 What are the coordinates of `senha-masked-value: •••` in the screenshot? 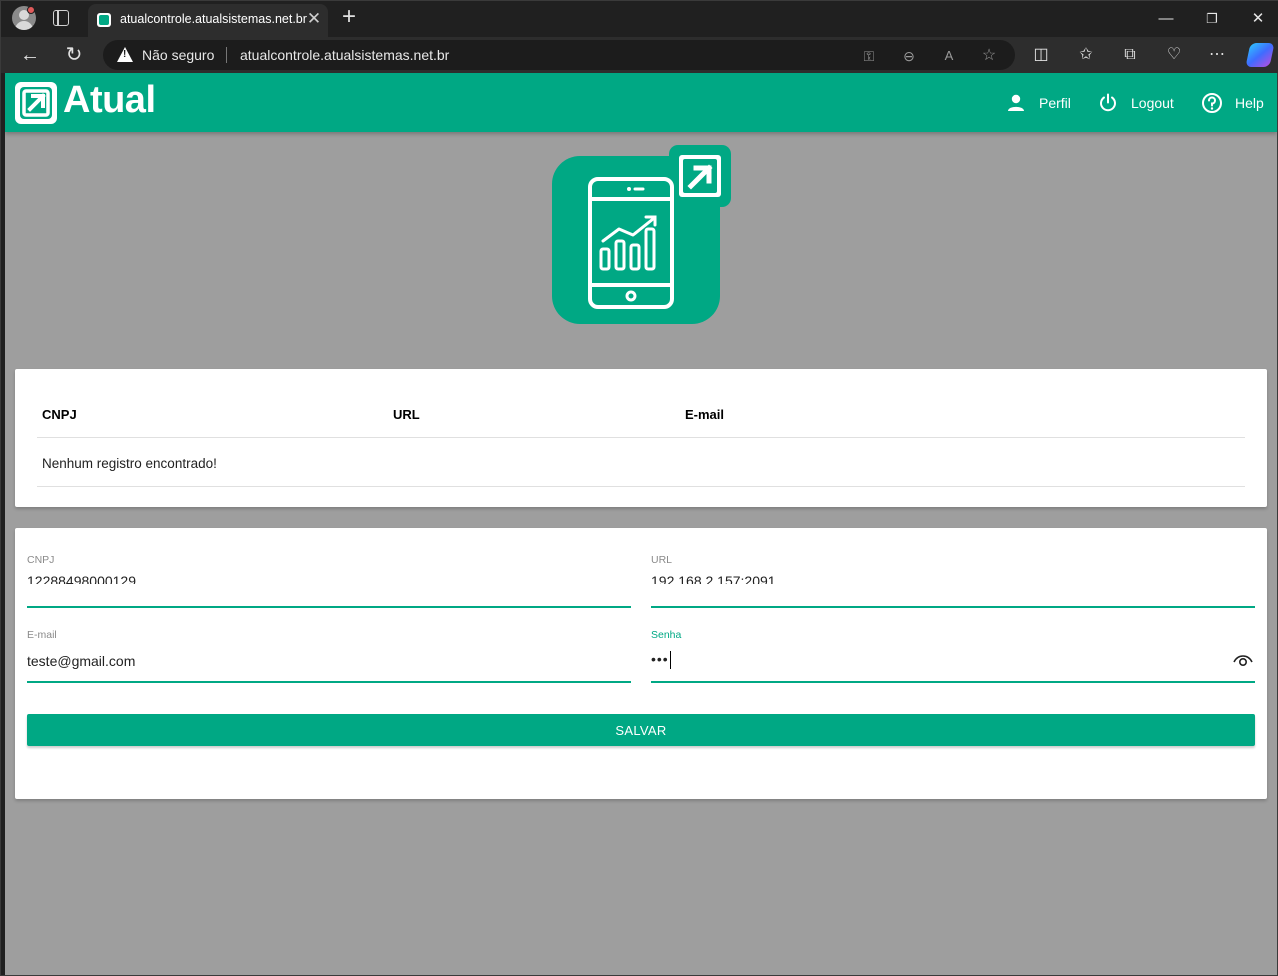 It's located at (660, 659).